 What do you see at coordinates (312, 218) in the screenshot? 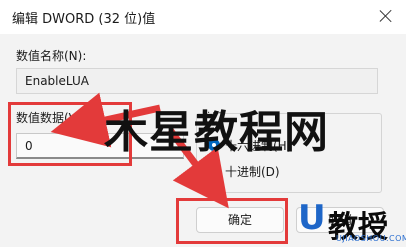
I see `logo-letter: U` at bounding box center [312, 218].